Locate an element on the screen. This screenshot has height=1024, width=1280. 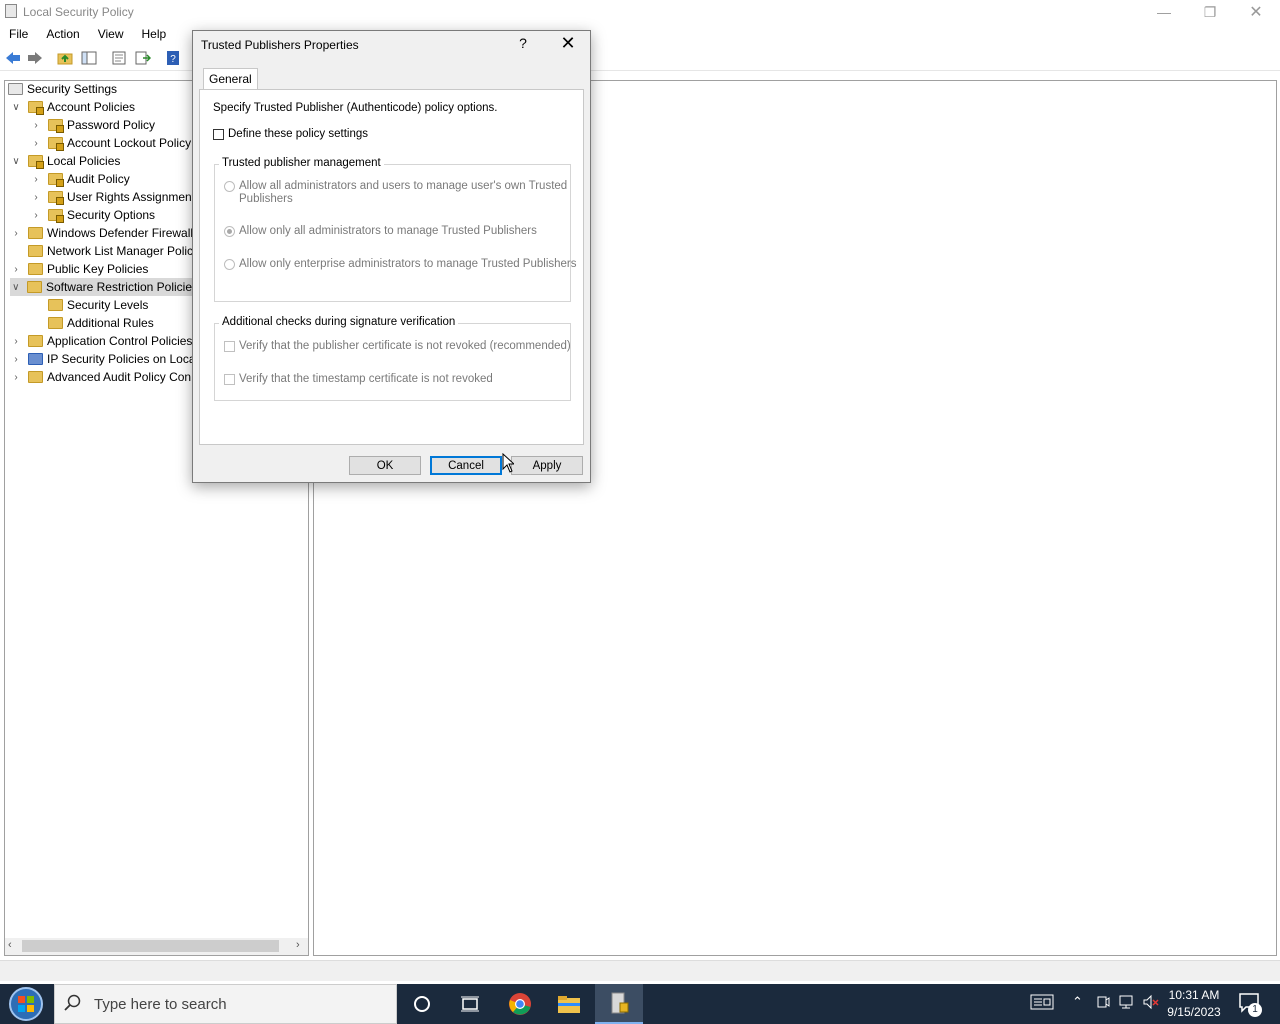
meet-now-icon is located at coordinates (1103, 1003).